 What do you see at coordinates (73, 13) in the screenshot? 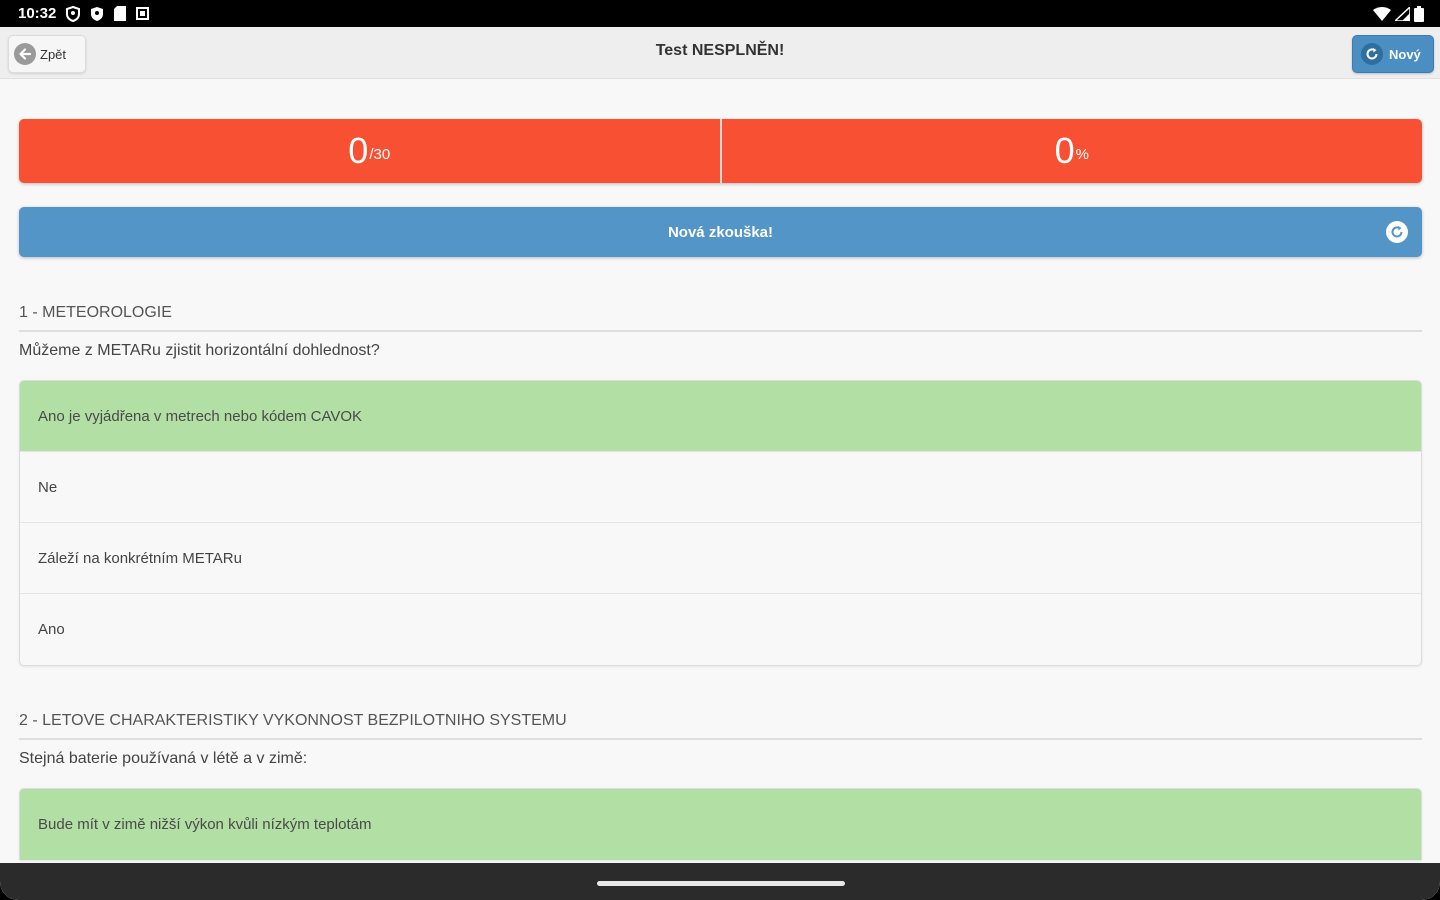
I see `location-shield-icon` at bounding box center [73, 13].